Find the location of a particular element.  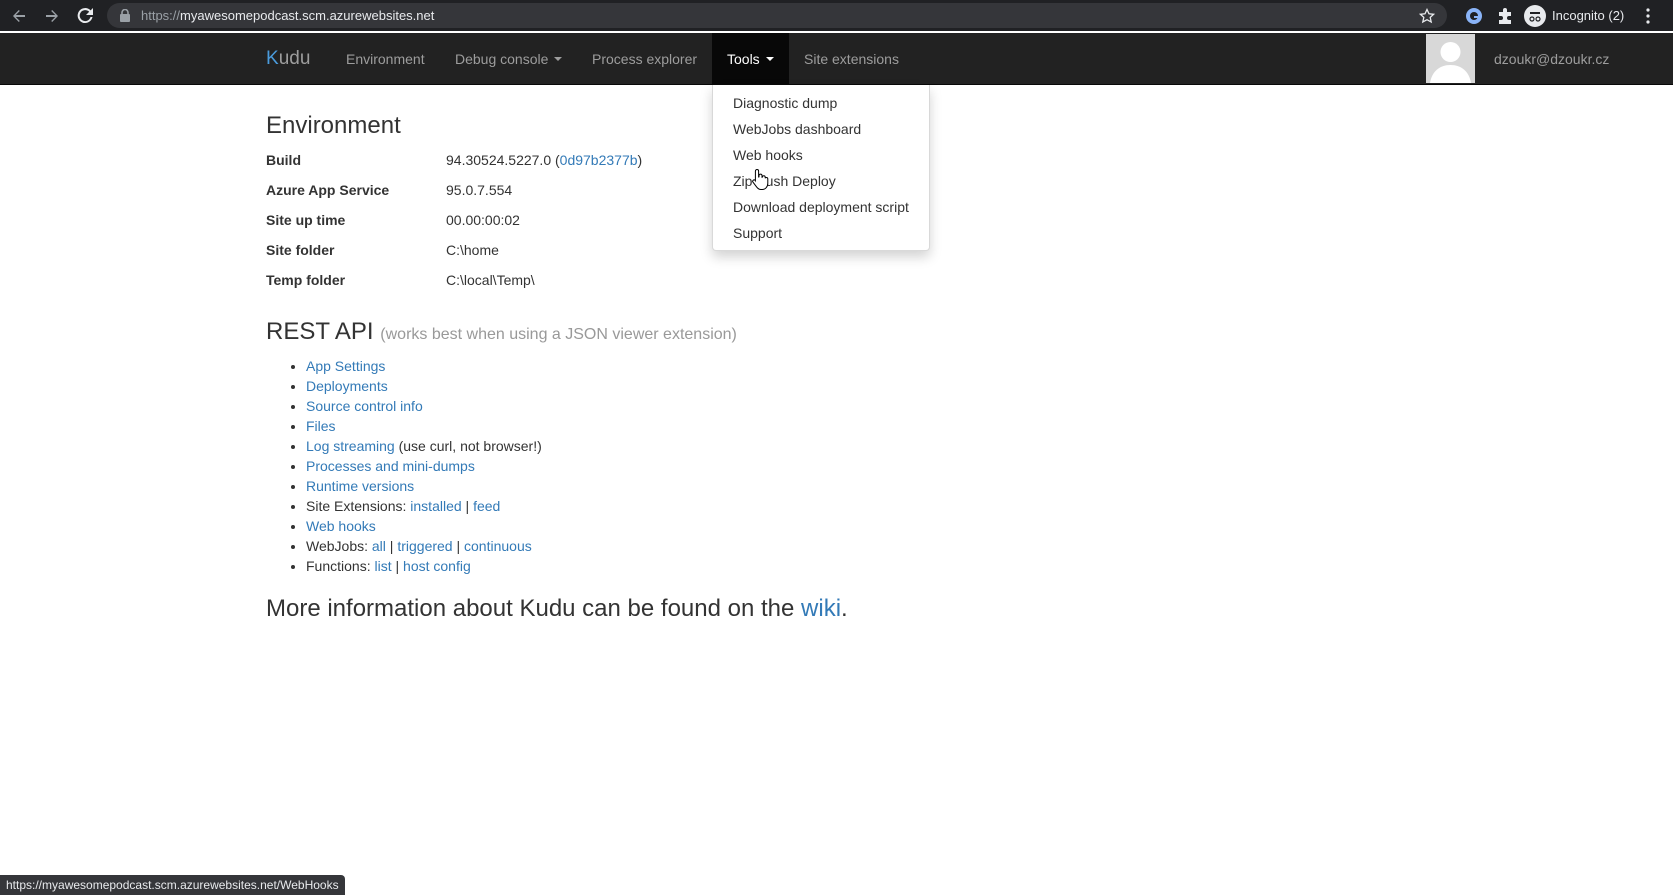

extension-app-icon is located at coordinates (1474, 16).